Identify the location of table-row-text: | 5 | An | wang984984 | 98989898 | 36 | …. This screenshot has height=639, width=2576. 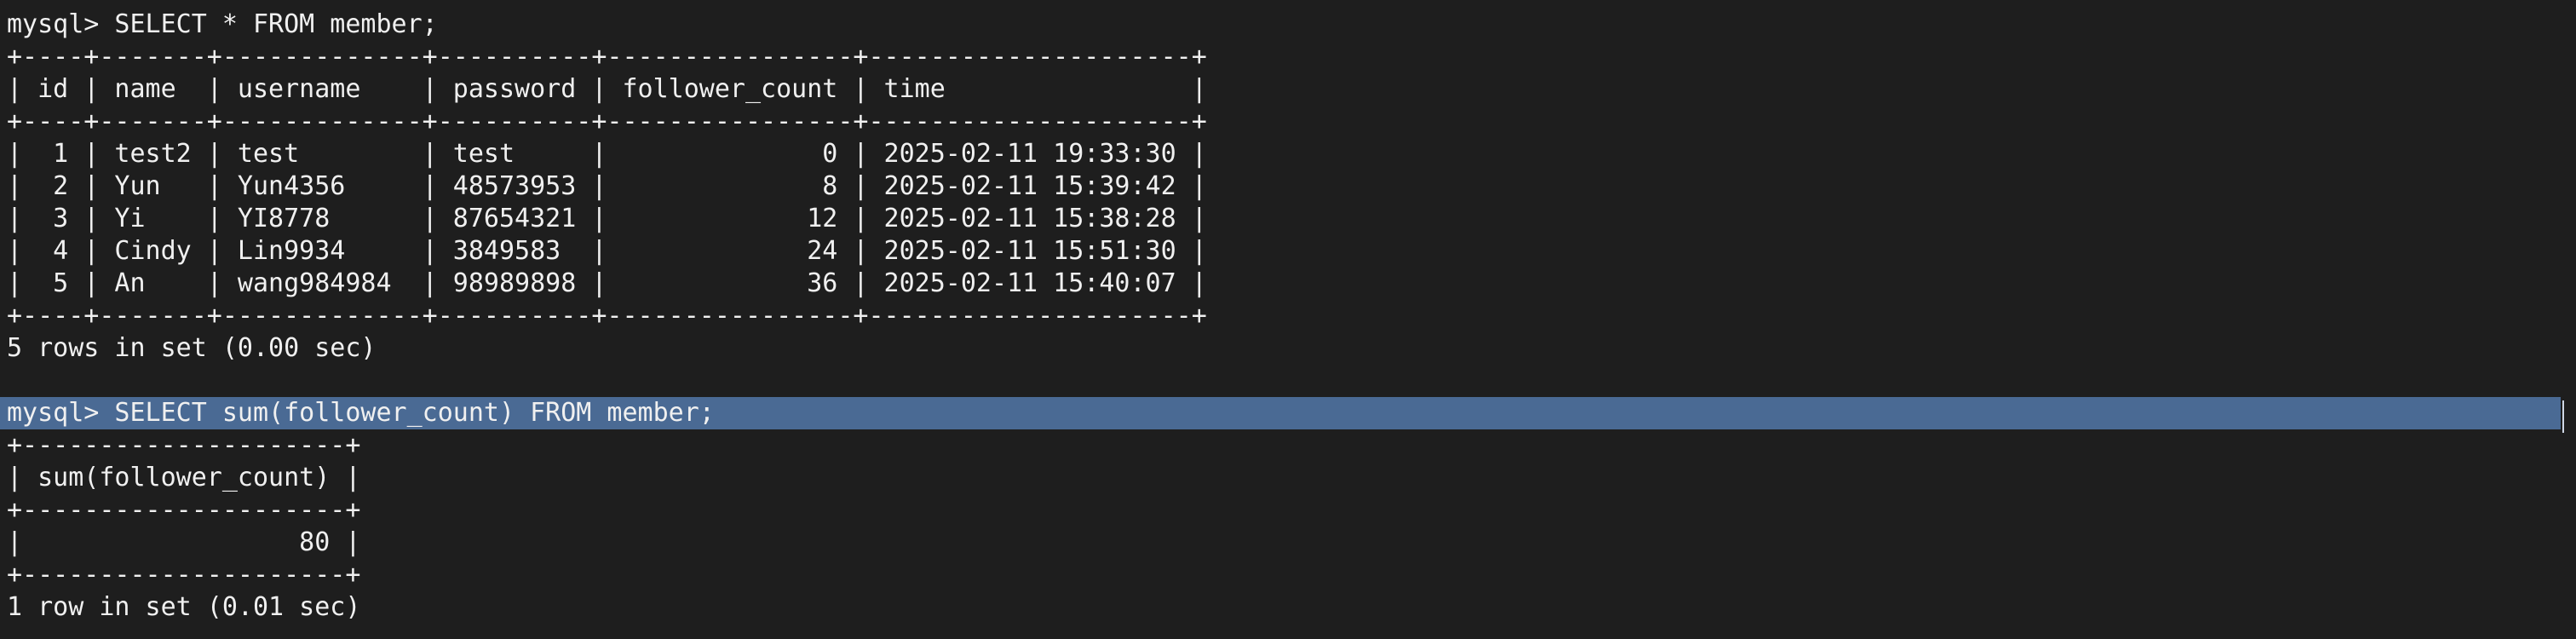
(607, 283).